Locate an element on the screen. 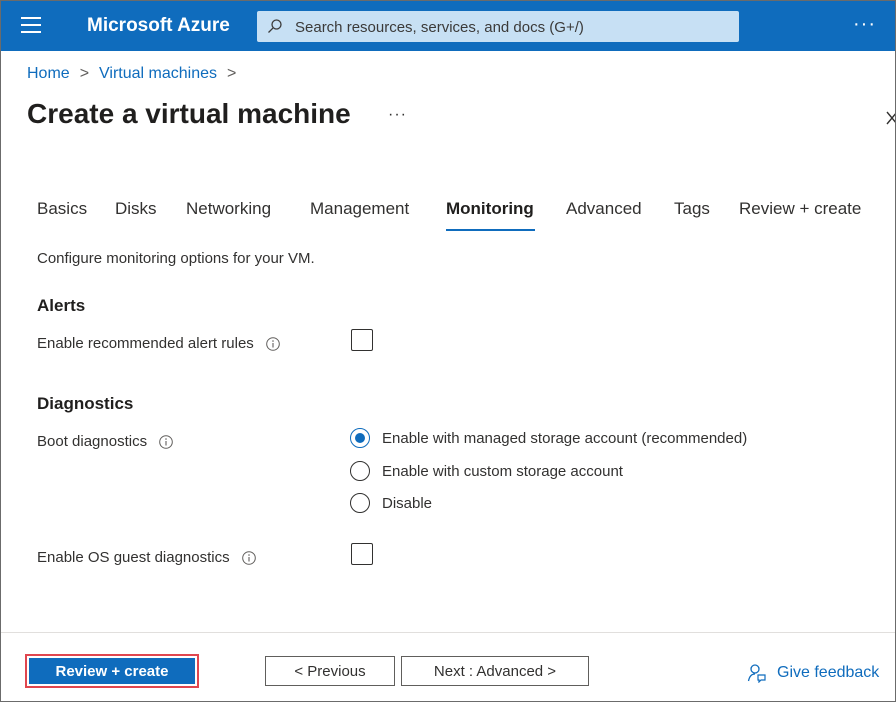  brand-title: Microsoft Azure is located at coordinates (158, 26).